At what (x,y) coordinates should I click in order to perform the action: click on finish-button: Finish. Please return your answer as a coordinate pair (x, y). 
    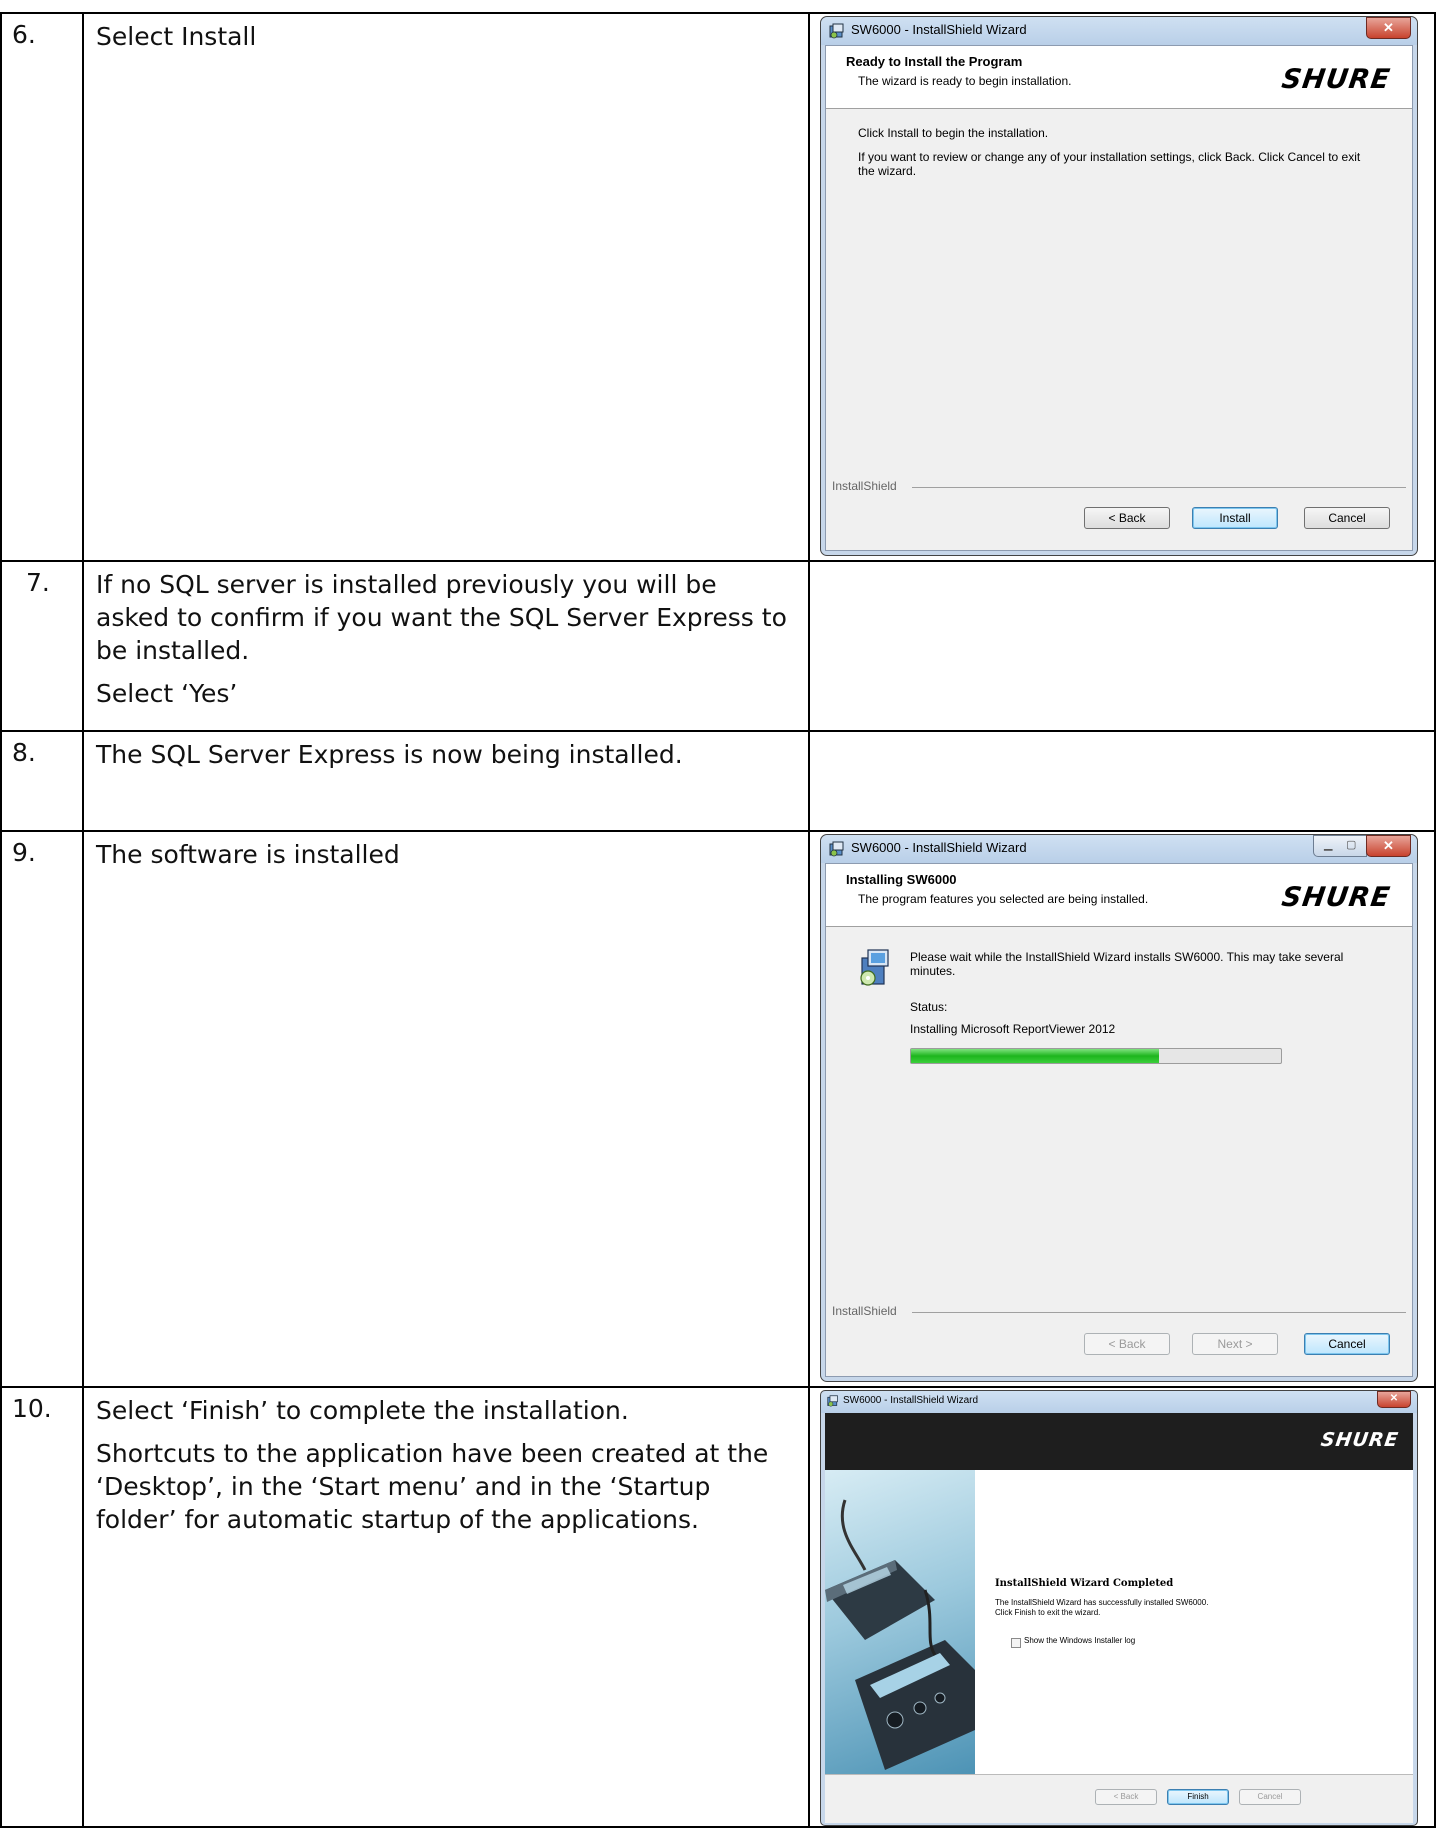
    Looking at the image, I should click on (1198, 1797).